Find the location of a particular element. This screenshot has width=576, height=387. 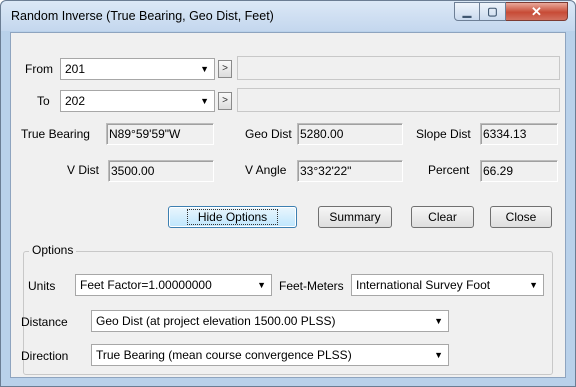

hide-options-label: Hide Options is located at coordinates (232, 217).